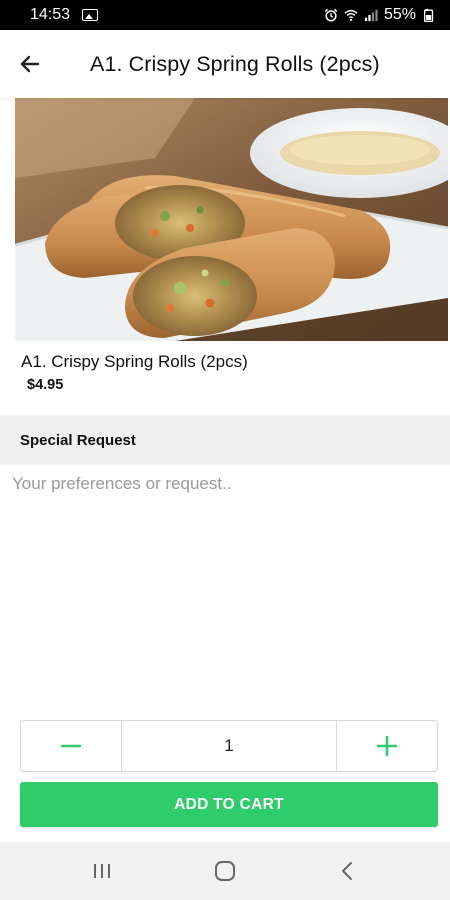 The height and width of the screenshot is (900, 450). What do you see at coordinates (50, 14) in the screenshot?
I see `status-time: 14:53` at bounding box center [50, 14].